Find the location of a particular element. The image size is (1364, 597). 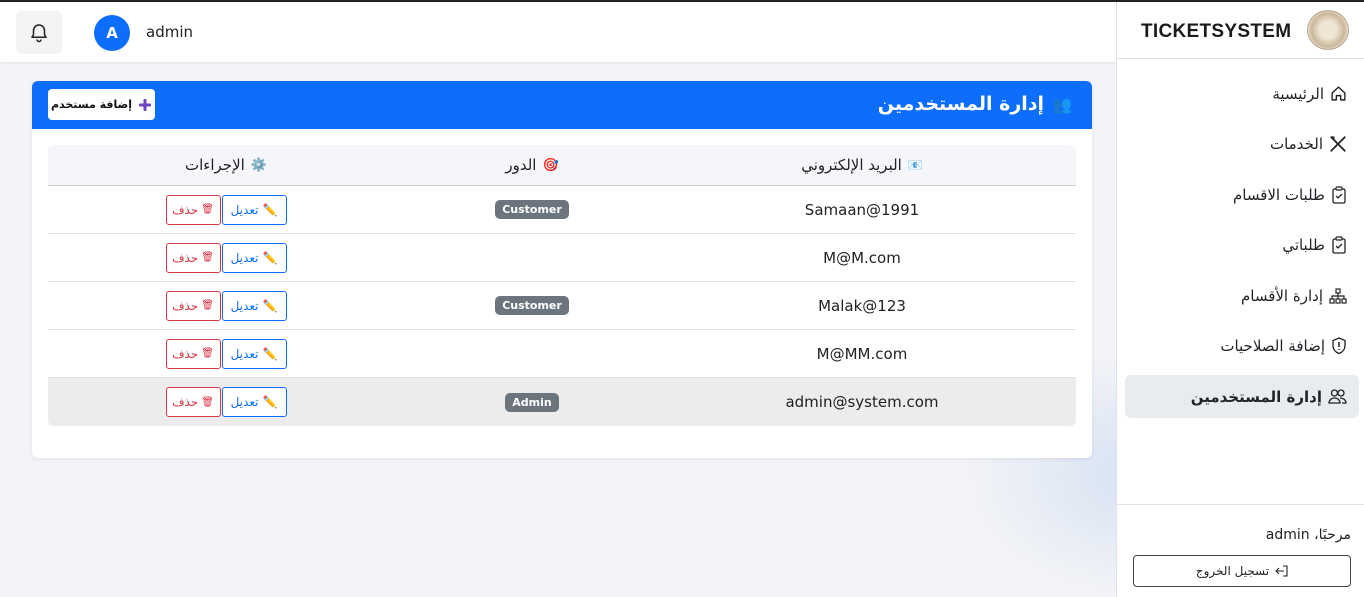

notifications-button is located at coordinates (39, 32).